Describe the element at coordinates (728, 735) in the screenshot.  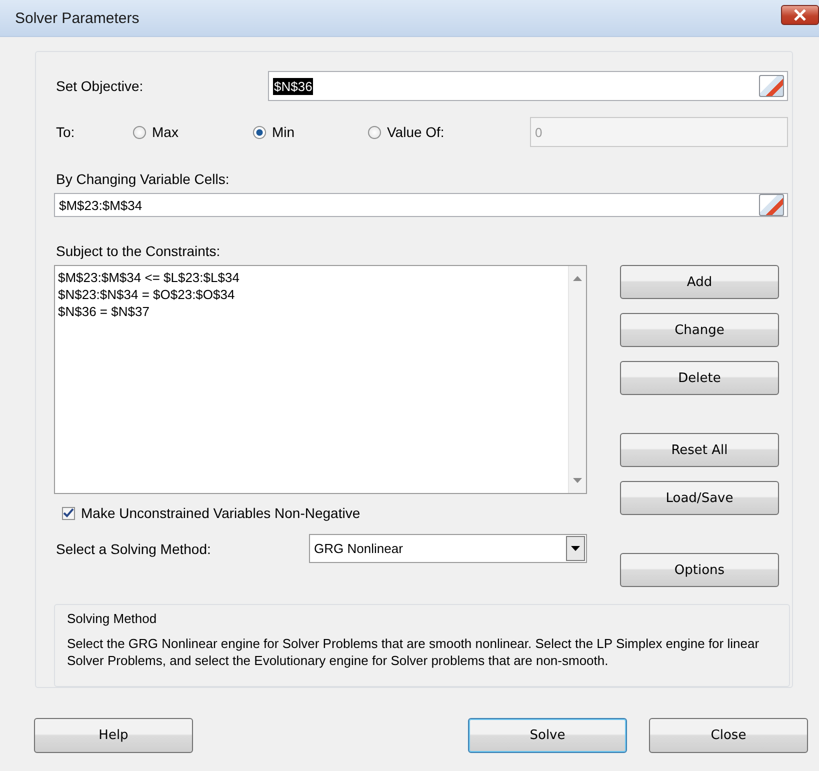
I see `footer-button: Close` at that location.